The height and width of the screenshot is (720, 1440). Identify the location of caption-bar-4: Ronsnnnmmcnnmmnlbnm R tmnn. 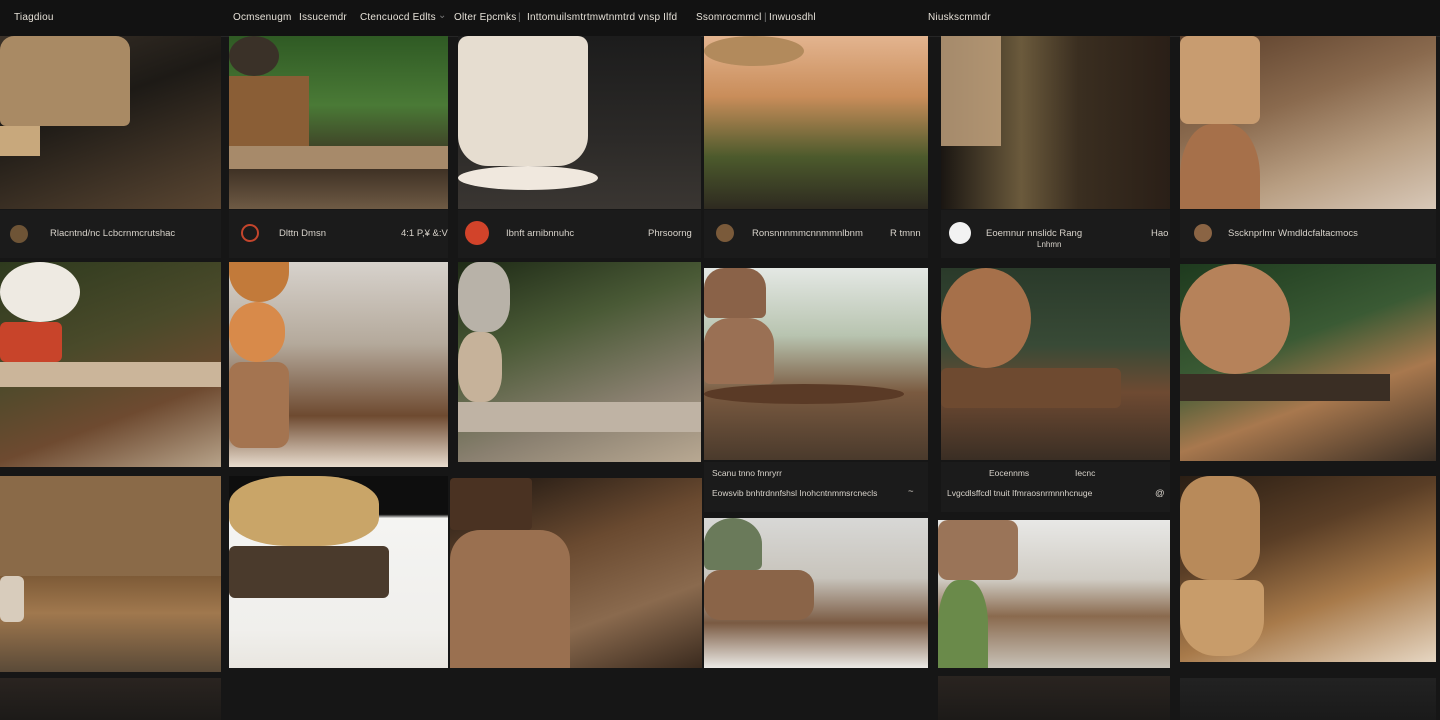
(816, 234).